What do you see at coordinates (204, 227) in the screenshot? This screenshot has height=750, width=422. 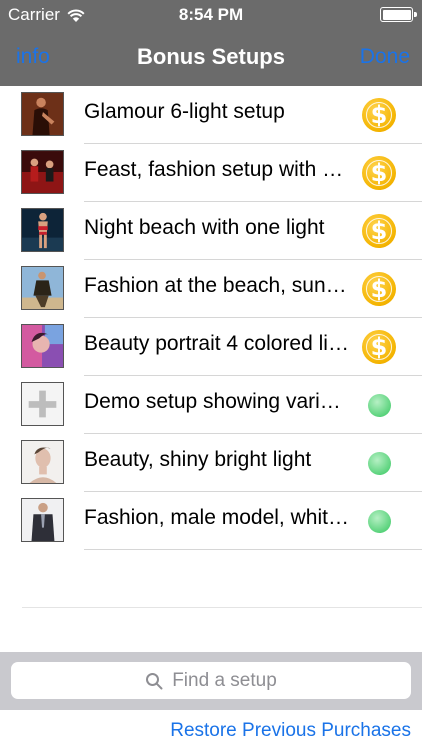 I see `setup-title: Night beach with one light` at bounding box center [204, 227].